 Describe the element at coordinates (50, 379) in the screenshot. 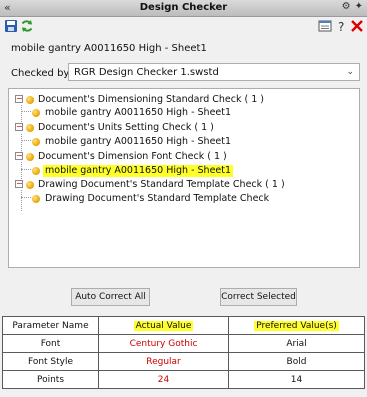

I see `parameter-cell: Points` at that location.